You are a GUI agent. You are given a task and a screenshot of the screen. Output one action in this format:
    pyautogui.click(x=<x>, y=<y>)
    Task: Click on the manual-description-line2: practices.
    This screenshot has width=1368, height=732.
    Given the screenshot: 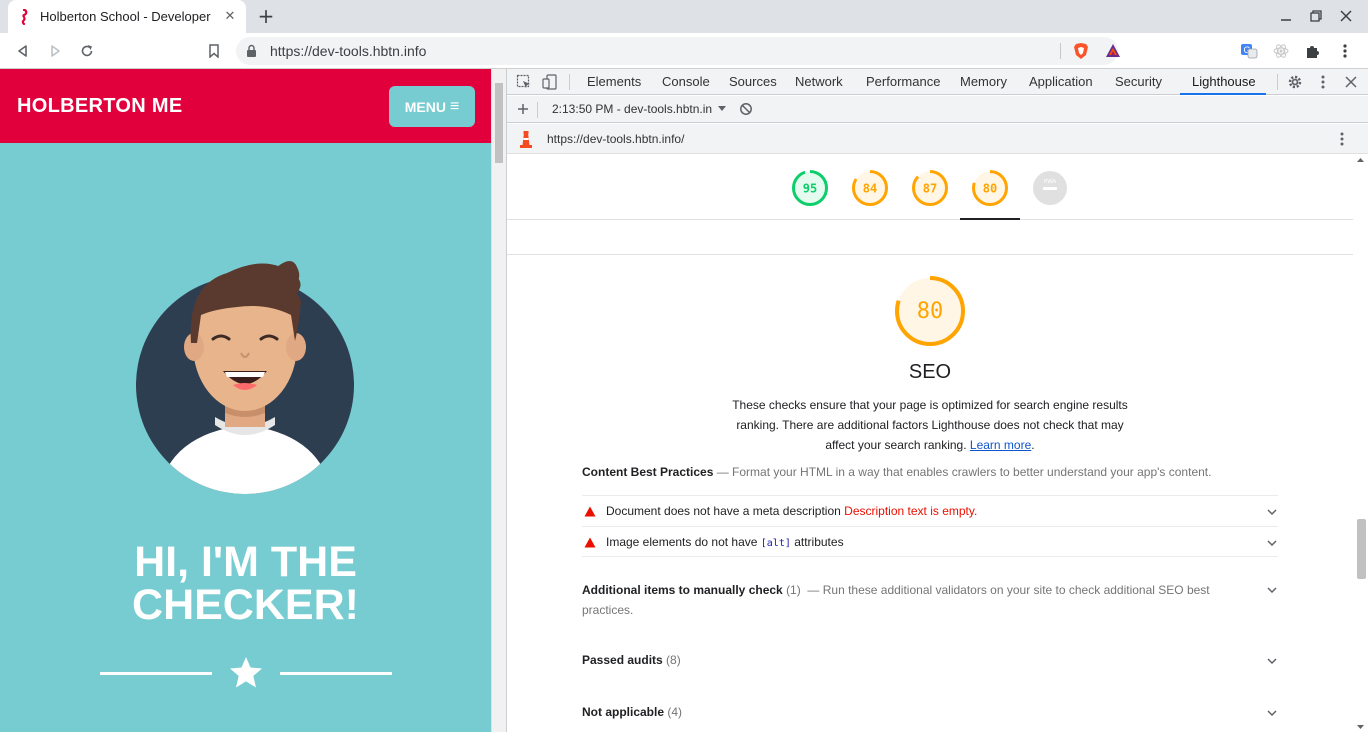 What is the action you would take?
    pyautogui.click(x=608, y=610)
    